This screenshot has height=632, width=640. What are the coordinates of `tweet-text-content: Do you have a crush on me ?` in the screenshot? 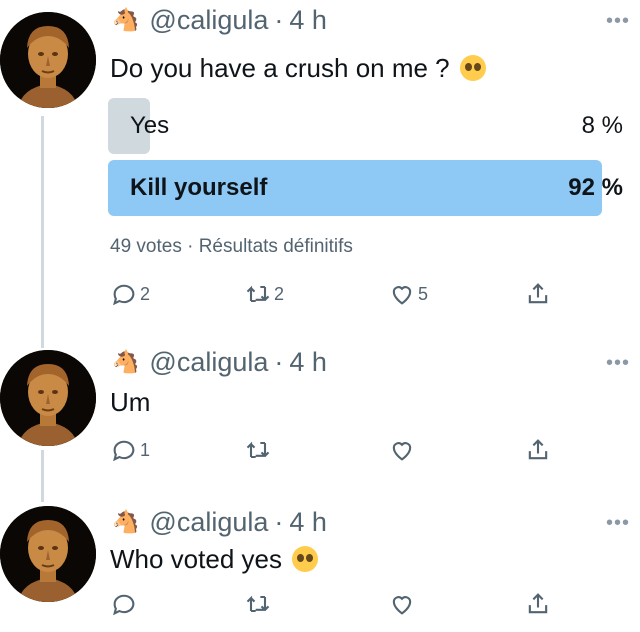 It's located at (280, 67).